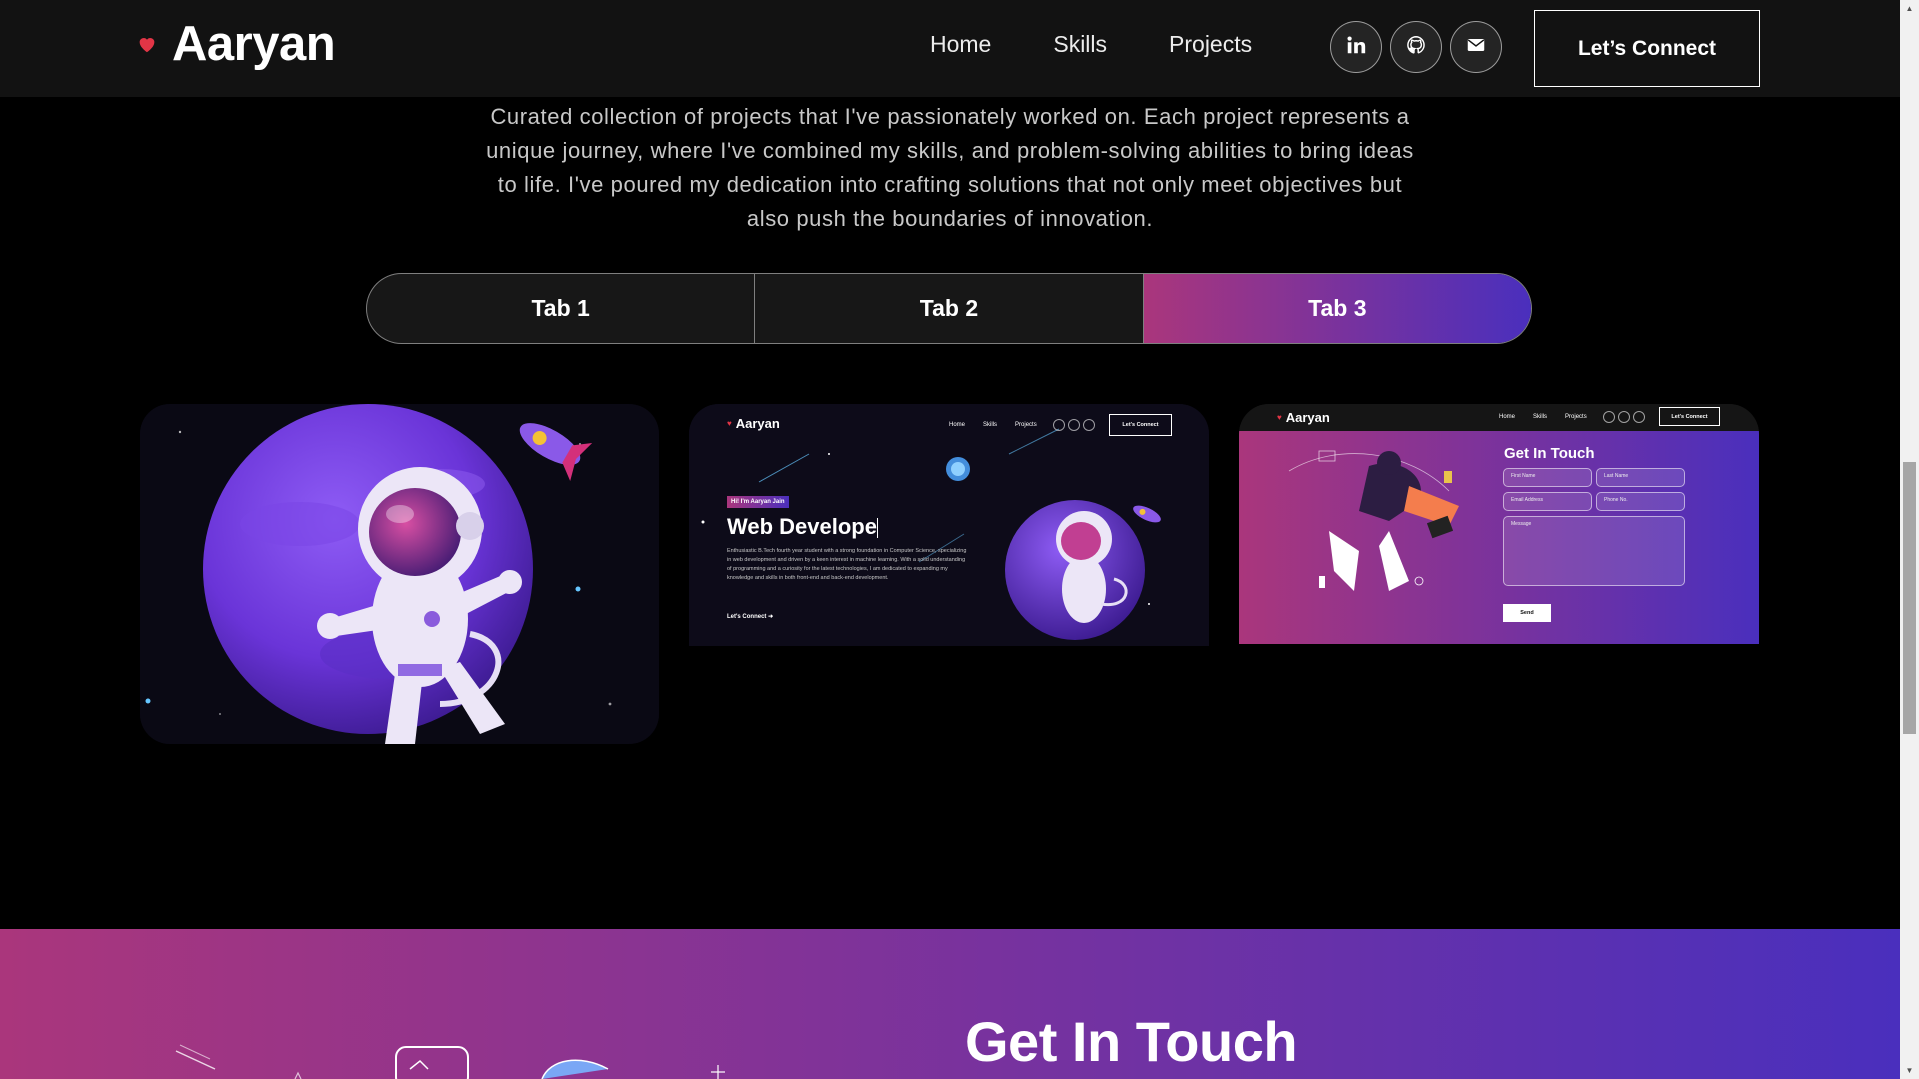  I want to click on lets-connect-button: Let’s Connect, so click(1647, 48).